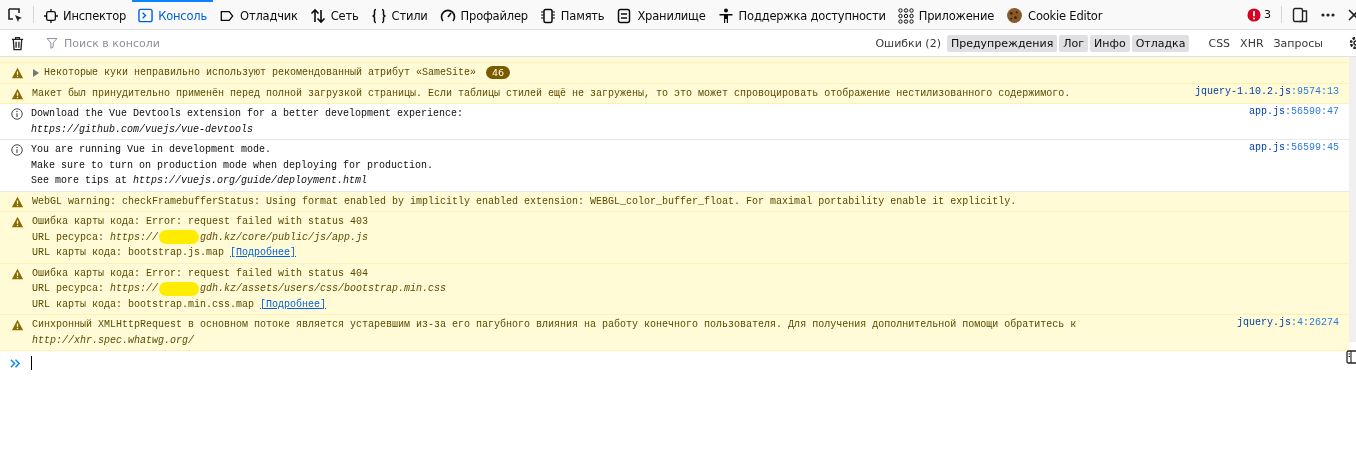 The height and width of the screenshot is (449, 1356). I want to click on devtools-tab: Отладчик, so click(258, 14).